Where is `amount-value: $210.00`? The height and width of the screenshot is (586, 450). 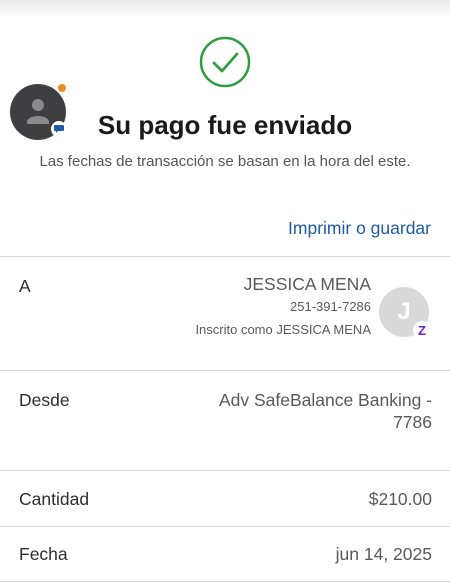
amount-value: $210.00 is located at coordinates (400, 499).